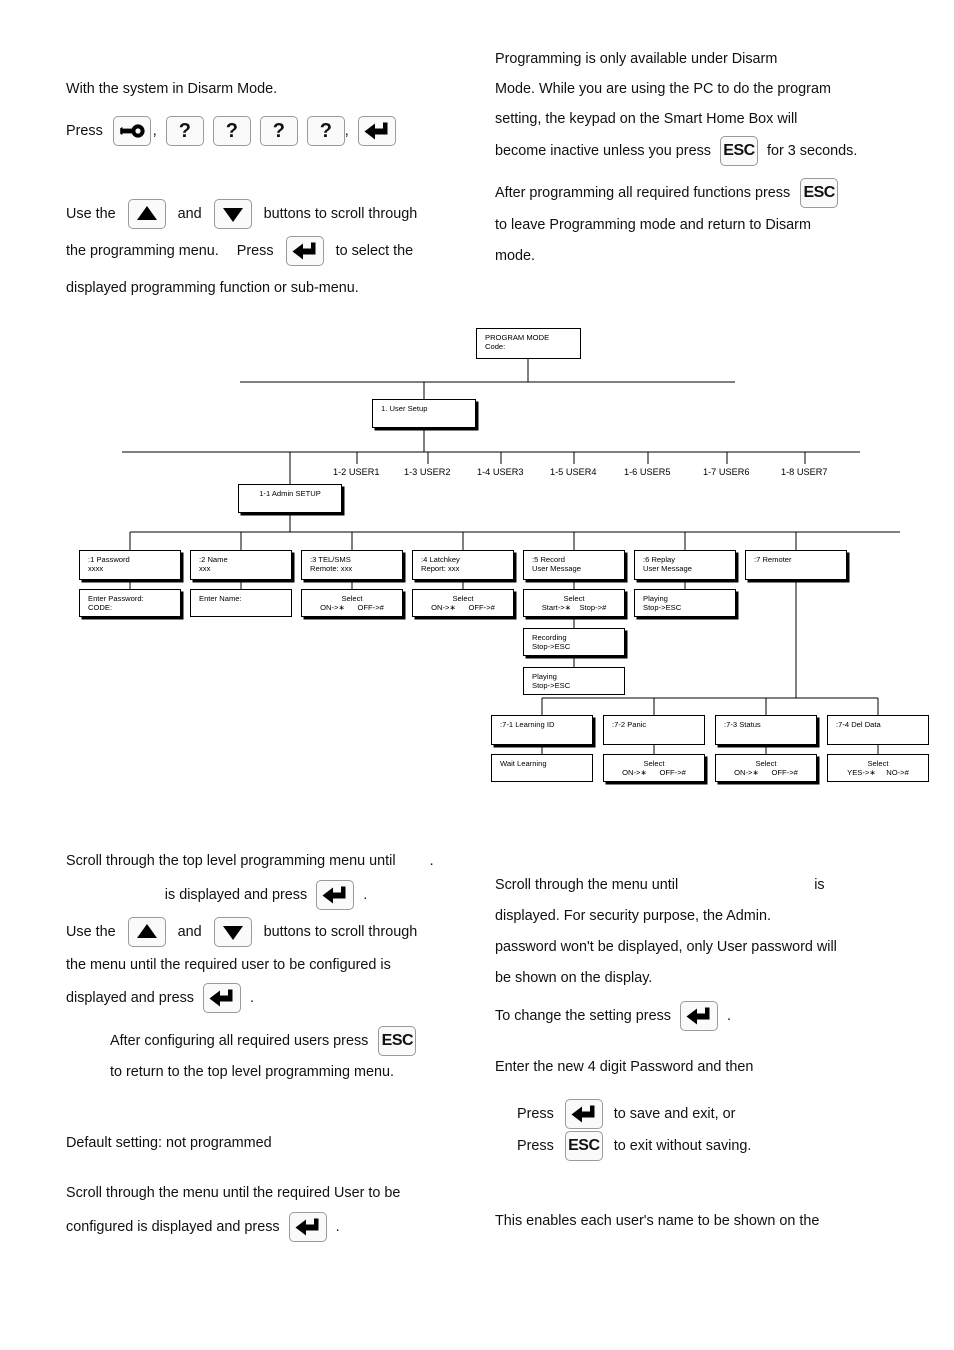 This screenshot has height=1350, width=954. I want to click on scroll-through-label: buttons to scroll through, so click(340, 214).